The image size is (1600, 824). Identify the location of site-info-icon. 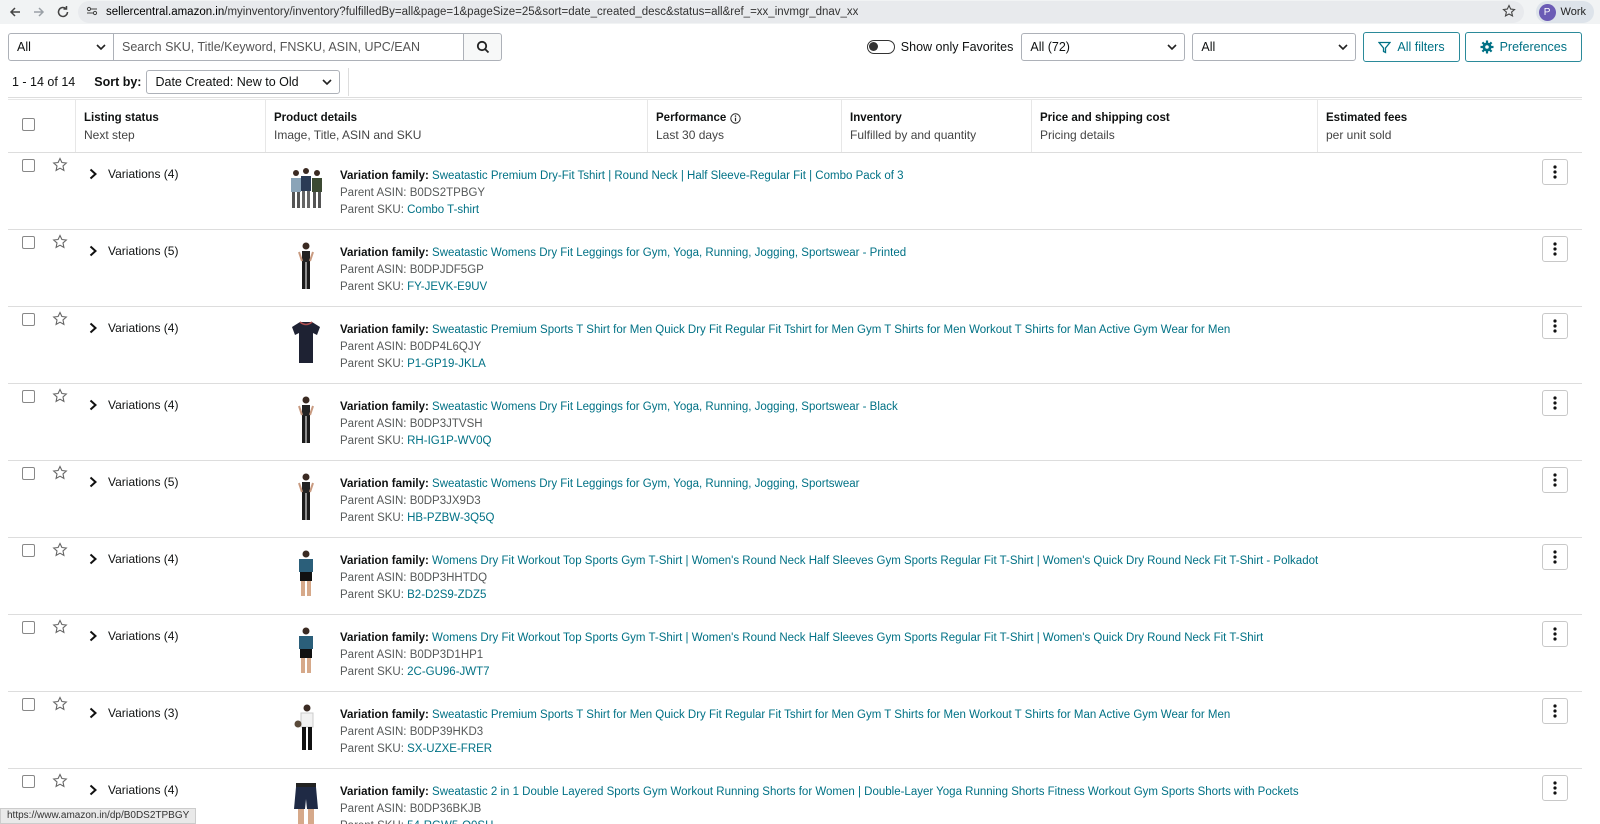
(92, 12).